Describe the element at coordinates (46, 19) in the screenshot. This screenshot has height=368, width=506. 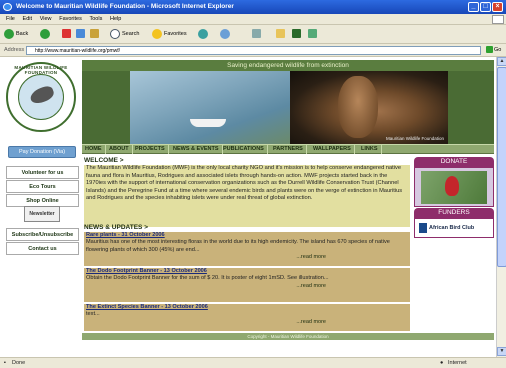
I see `menu-view: View` at that location.